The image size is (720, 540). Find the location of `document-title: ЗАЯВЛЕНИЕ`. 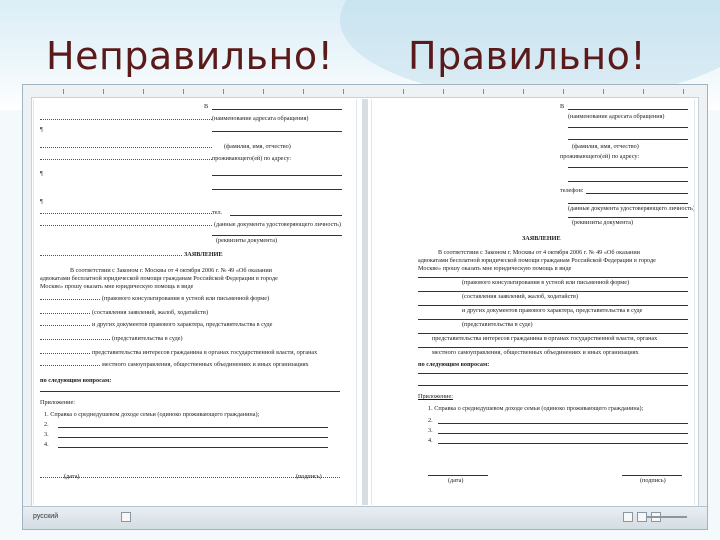

document-title: ЗАЯВЛЕНИЕ is located at coordinates (203, 254).